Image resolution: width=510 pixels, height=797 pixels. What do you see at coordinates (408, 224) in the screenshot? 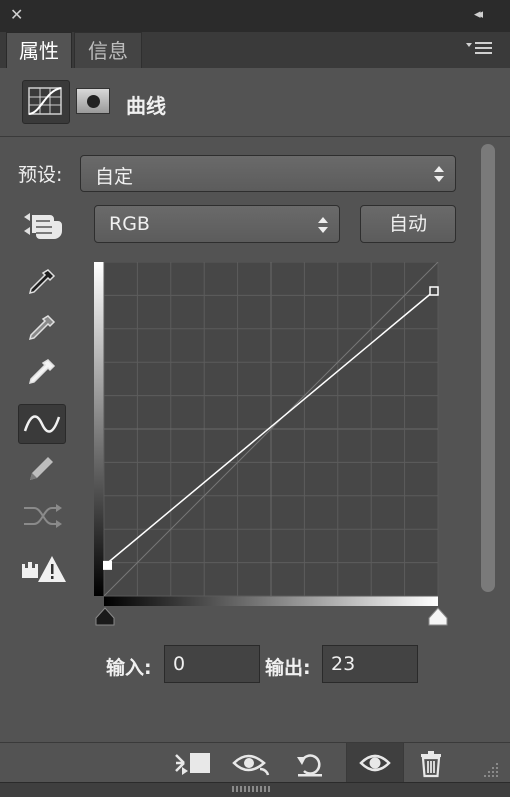
I see `auto-button: 自动` at bounding box center [408, 224].